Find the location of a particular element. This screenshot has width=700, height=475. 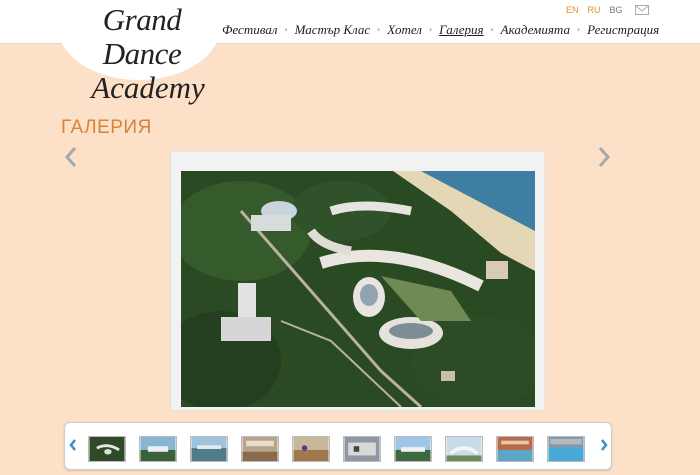

nav-item-academy: Академията is located at coordinates (535, 30).